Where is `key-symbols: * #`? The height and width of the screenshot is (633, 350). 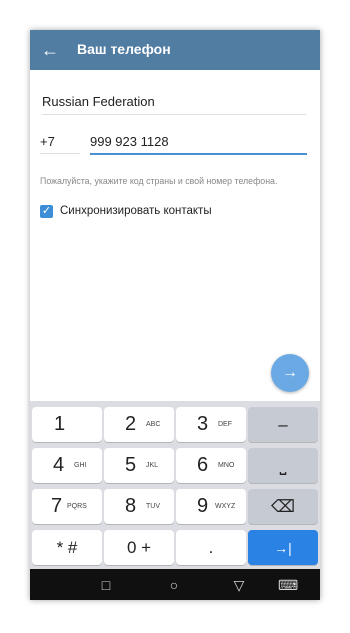 key-symbols: * # is located at coordinates (67, 547).